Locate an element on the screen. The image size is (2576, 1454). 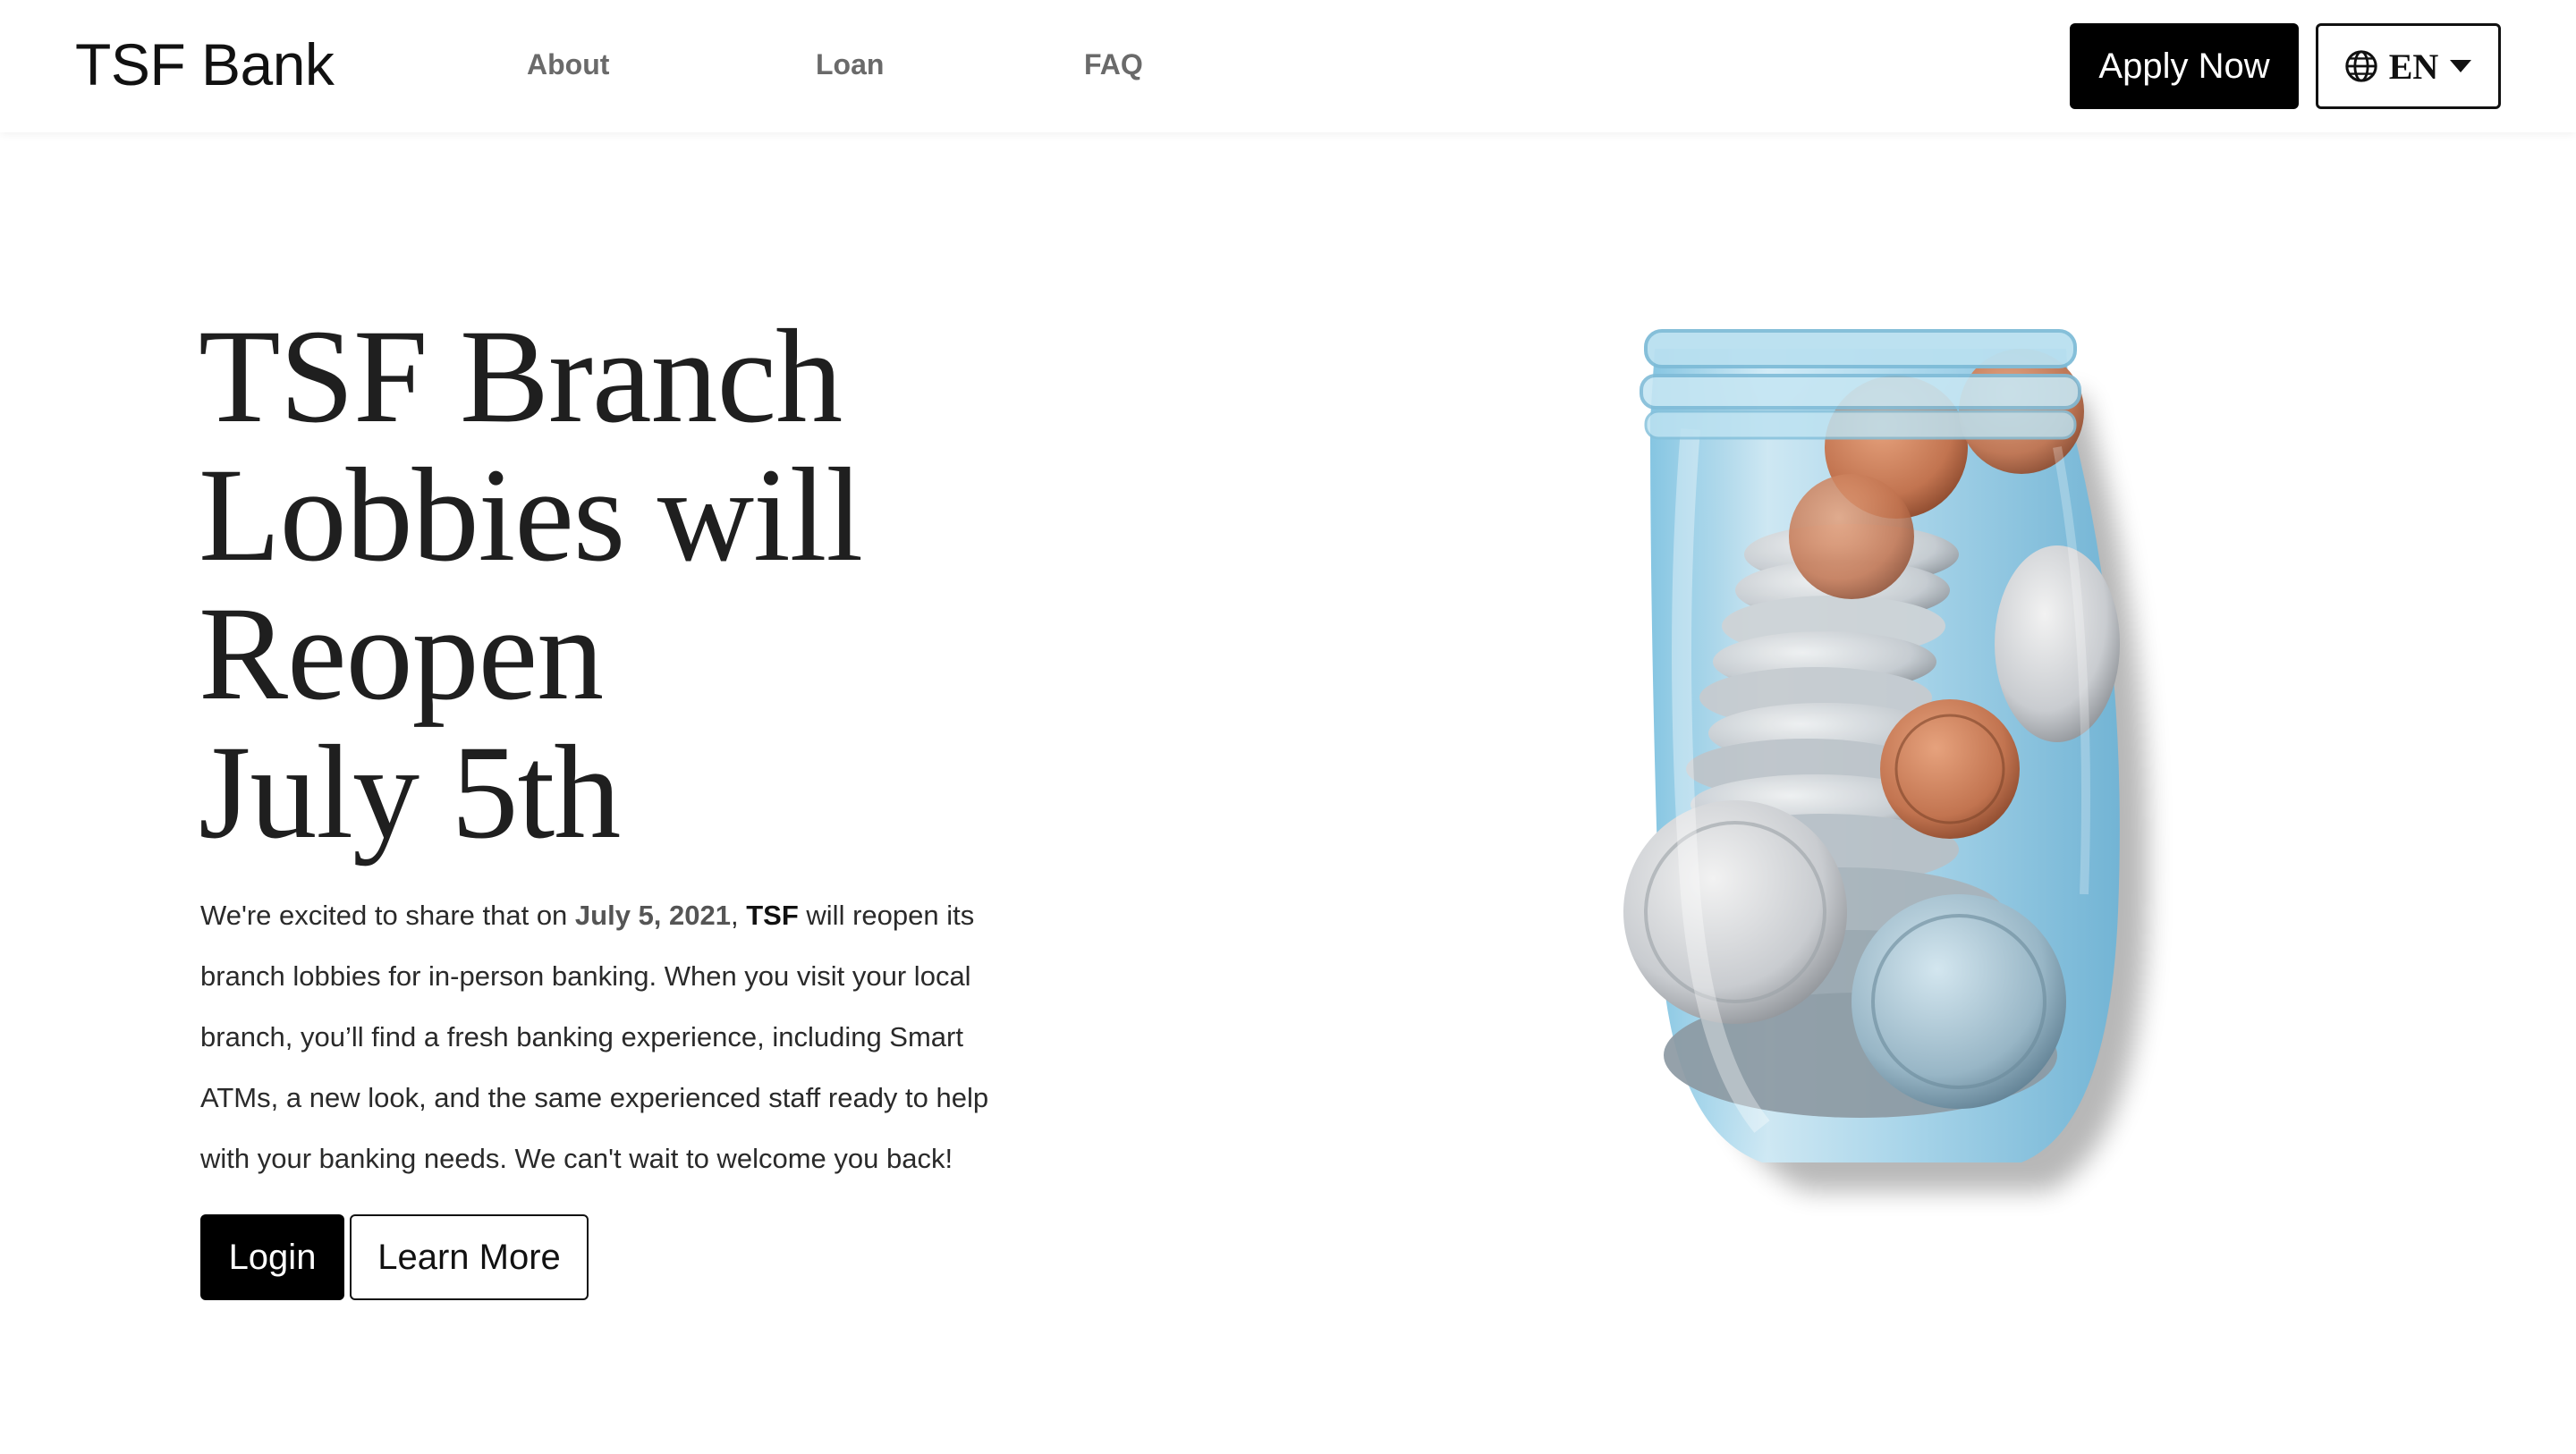
apply-now-button: Apply Now is located at coordinates (2184, 66).